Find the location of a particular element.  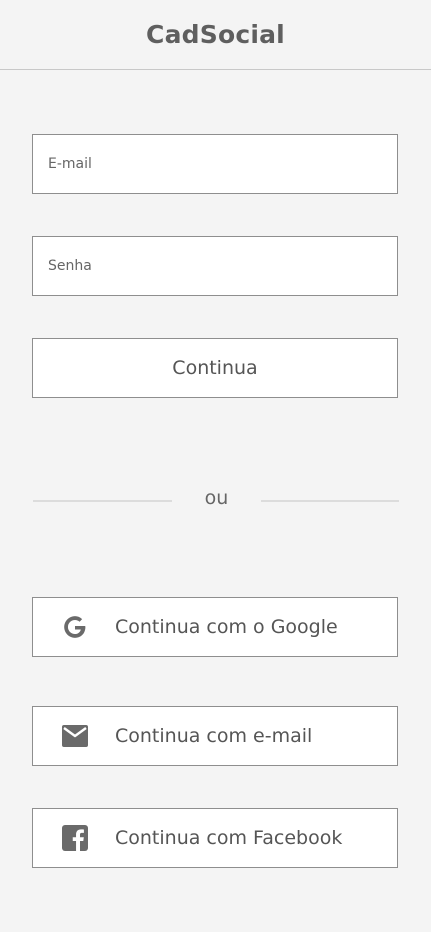

app-title: CadSocial is located at coordinates (215, 34).